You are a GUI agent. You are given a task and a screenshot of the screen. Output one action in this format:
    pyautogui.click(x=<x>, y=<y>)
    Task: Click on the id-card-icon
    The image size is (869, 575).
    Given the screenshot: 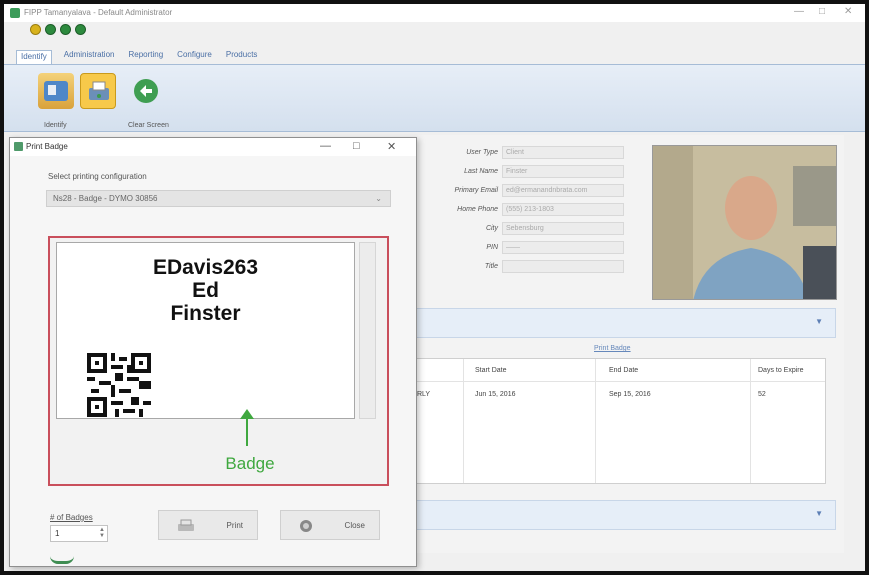 What is the action you would take?
    pyautogui.click(x=56, y=91)
    